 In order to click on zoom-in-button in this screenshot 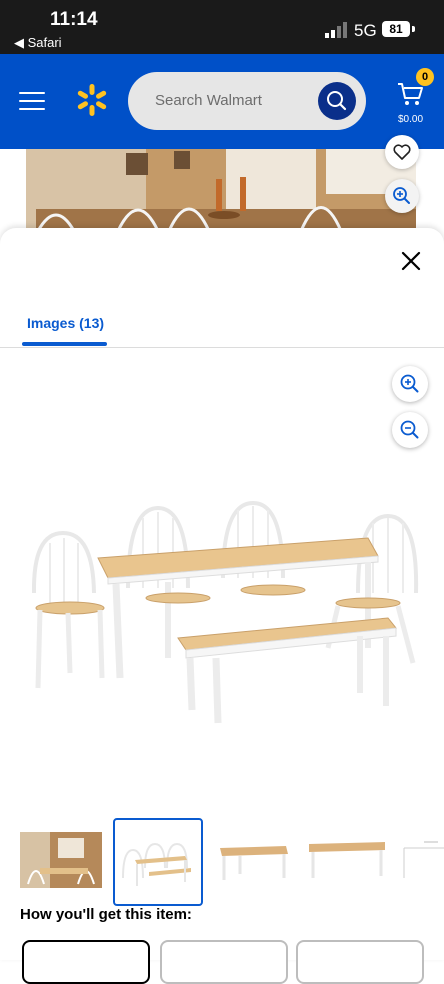, I will do `click(410, 384)`.